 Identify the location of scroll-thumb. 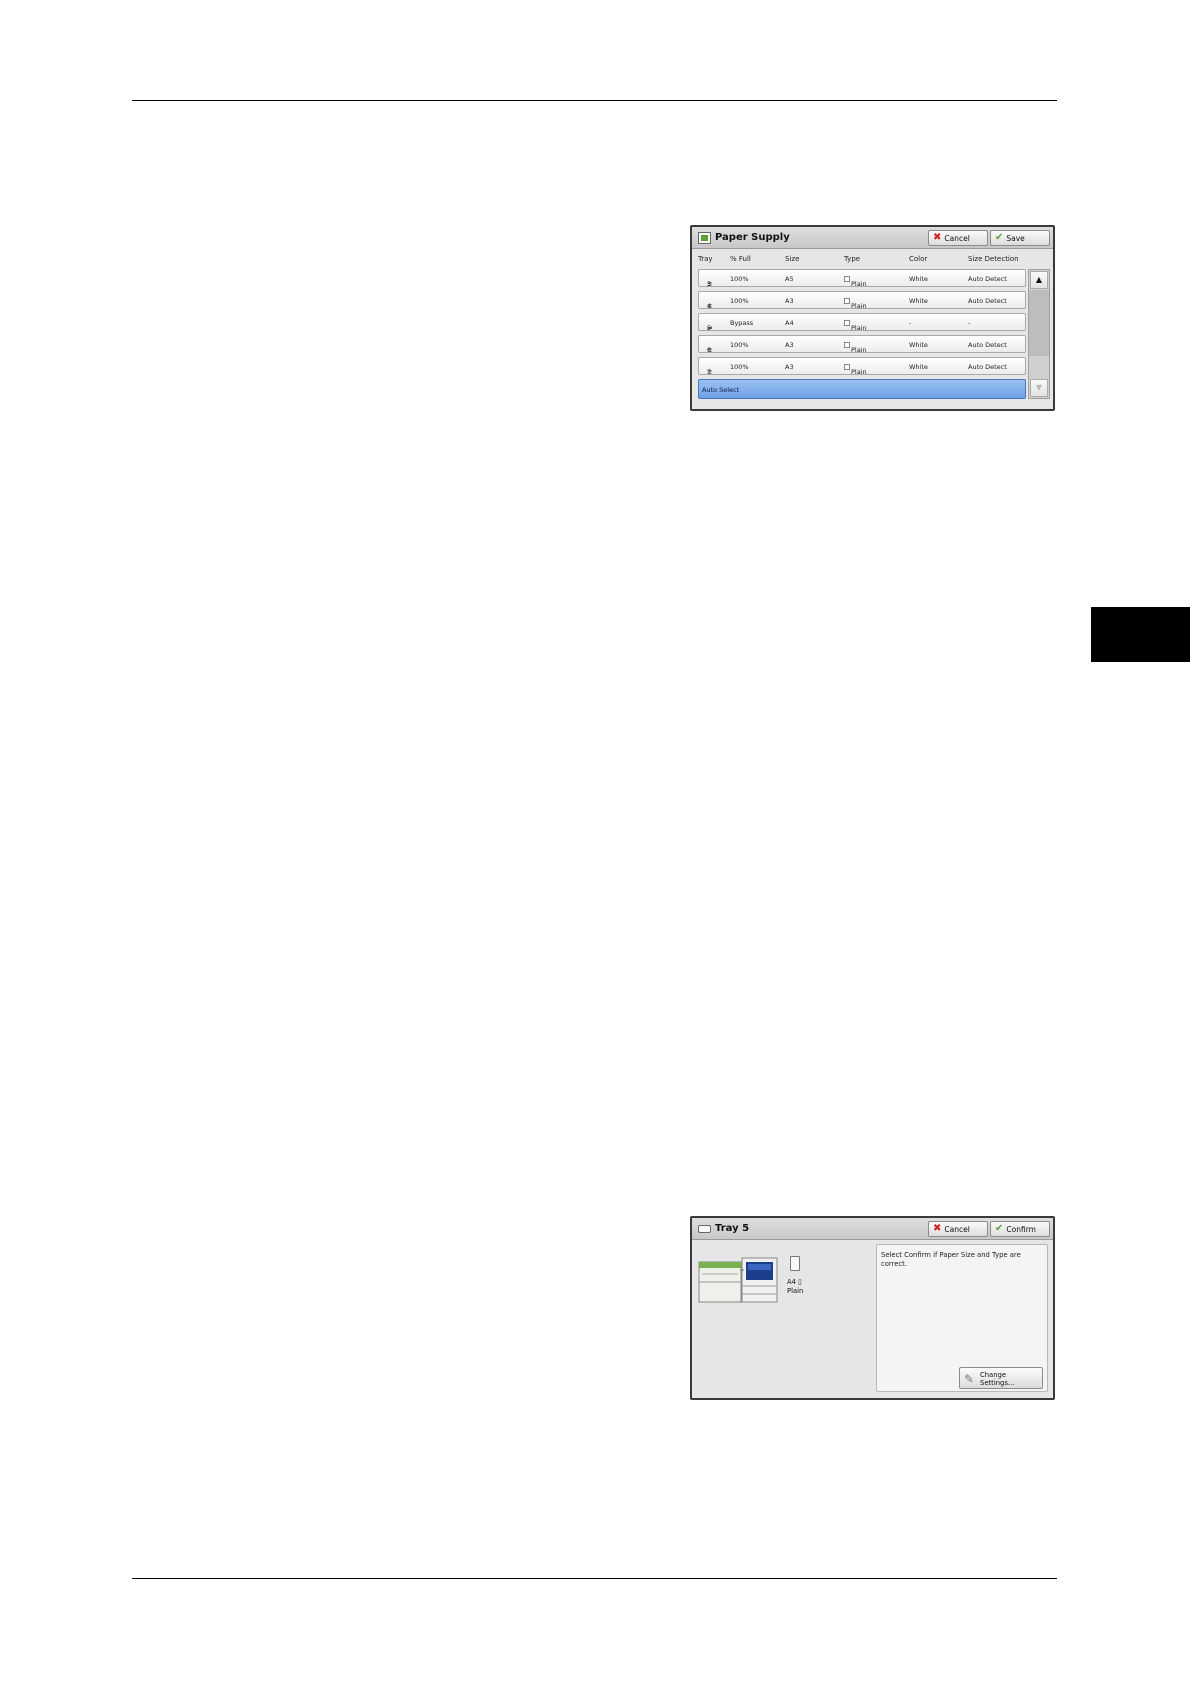
(1039, 323).